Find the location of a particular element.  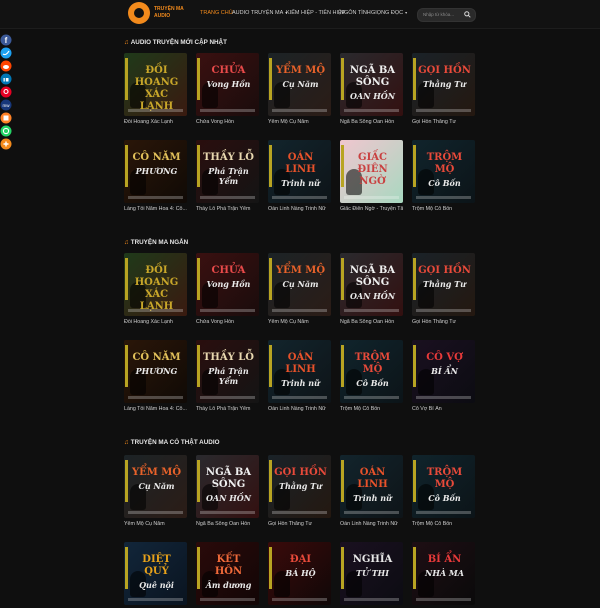

story-card: KẾT HÔN Âm dương is located at coordinates (227, 575).